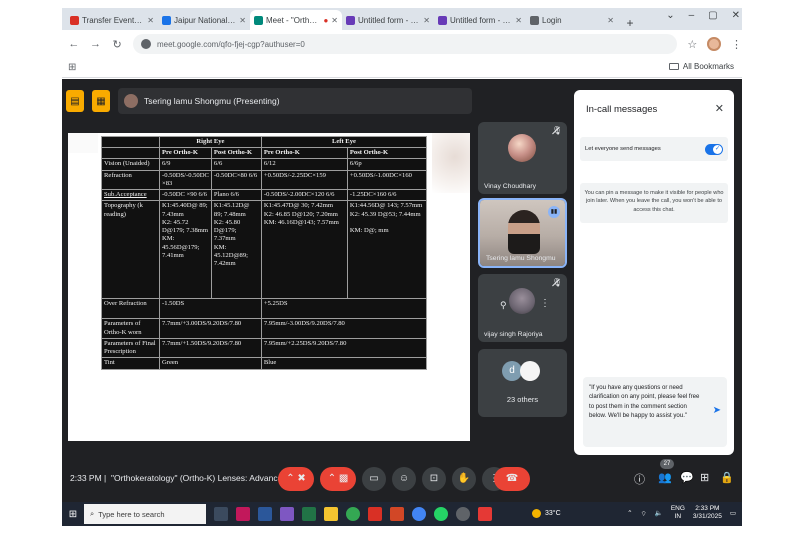  Describe the element at coordinates (736, 44) in the screenshot. I see `browser-menu-icon: ⋮` at that location.